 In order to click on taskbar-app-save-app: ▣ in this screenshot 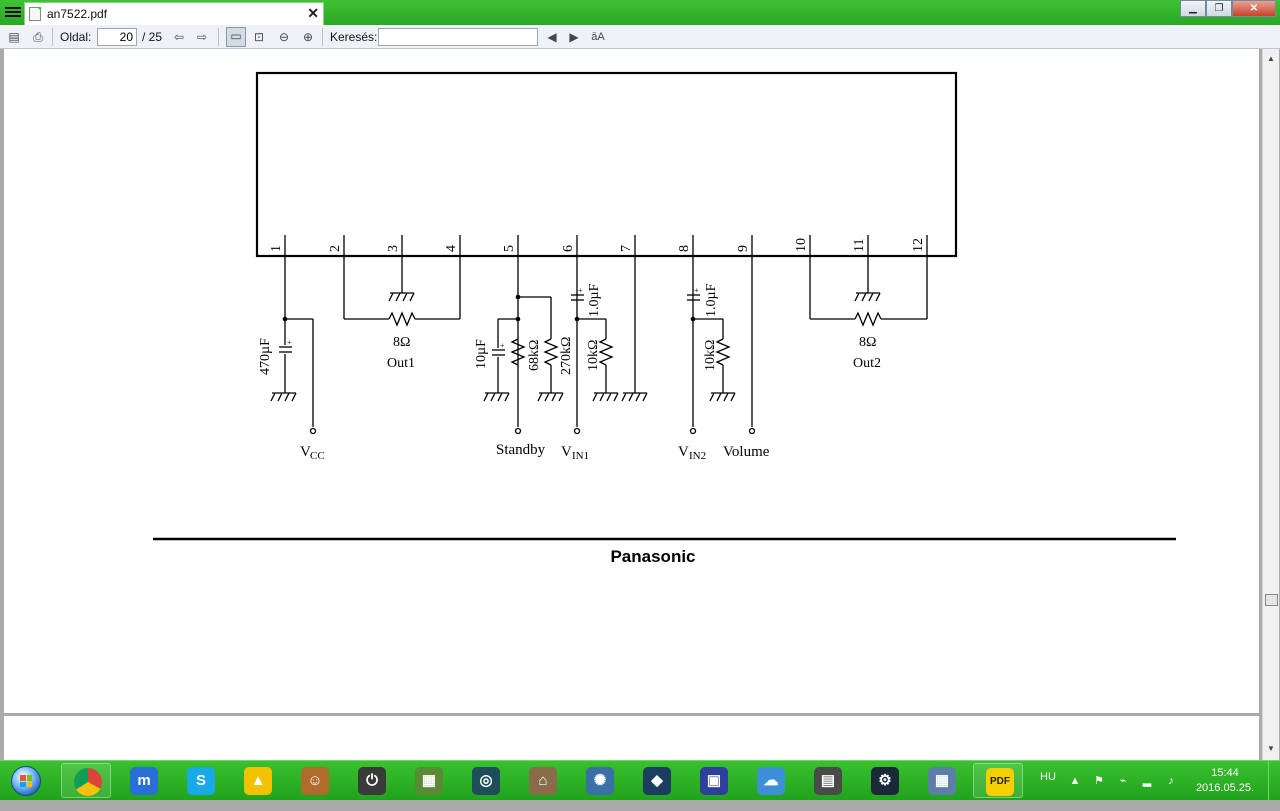, I will do `click(713, 780)`.